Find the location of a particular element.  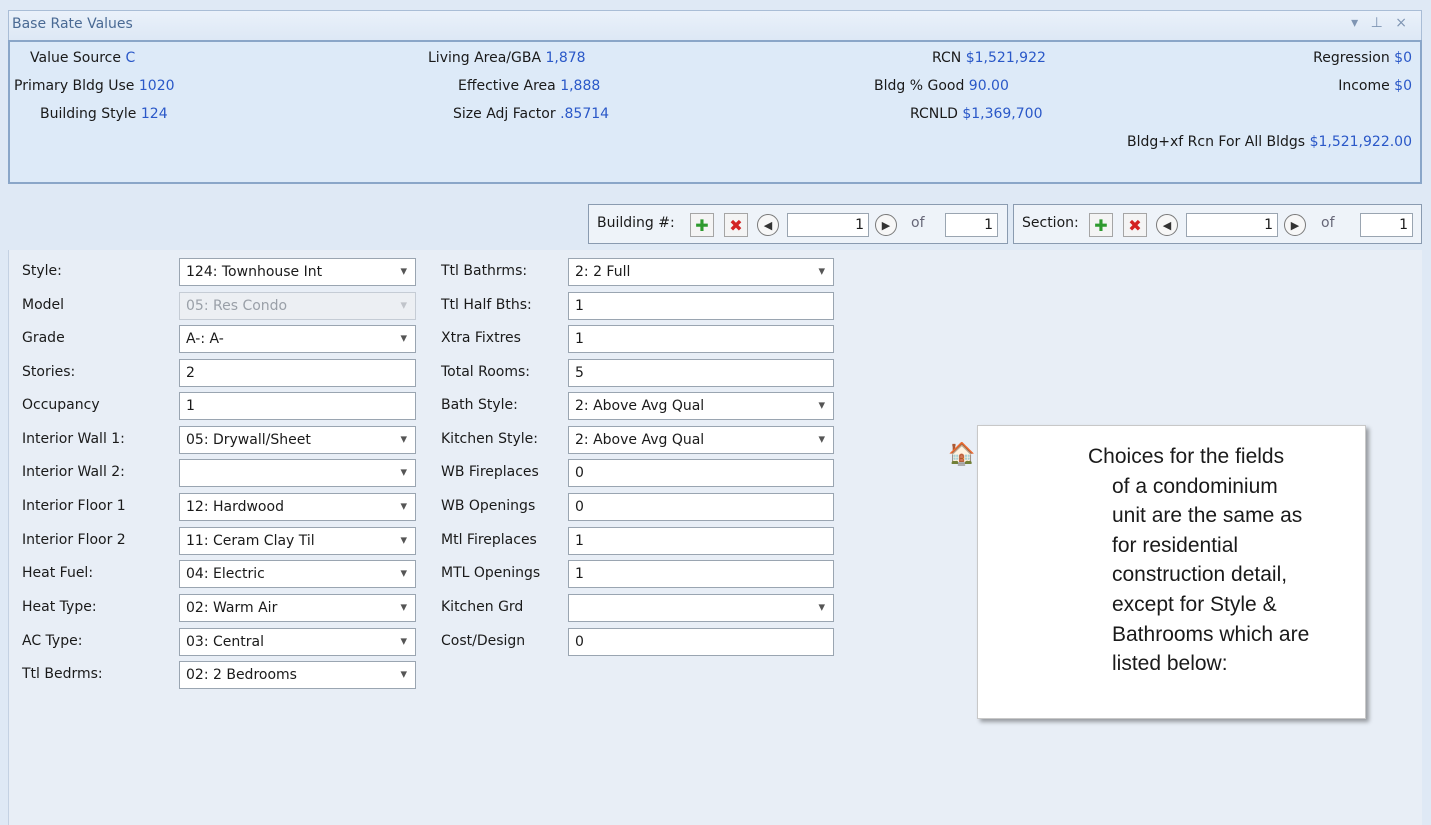

ttl-bedrms-label: Ttl Bedrms: is located at coordinates (62, 674).